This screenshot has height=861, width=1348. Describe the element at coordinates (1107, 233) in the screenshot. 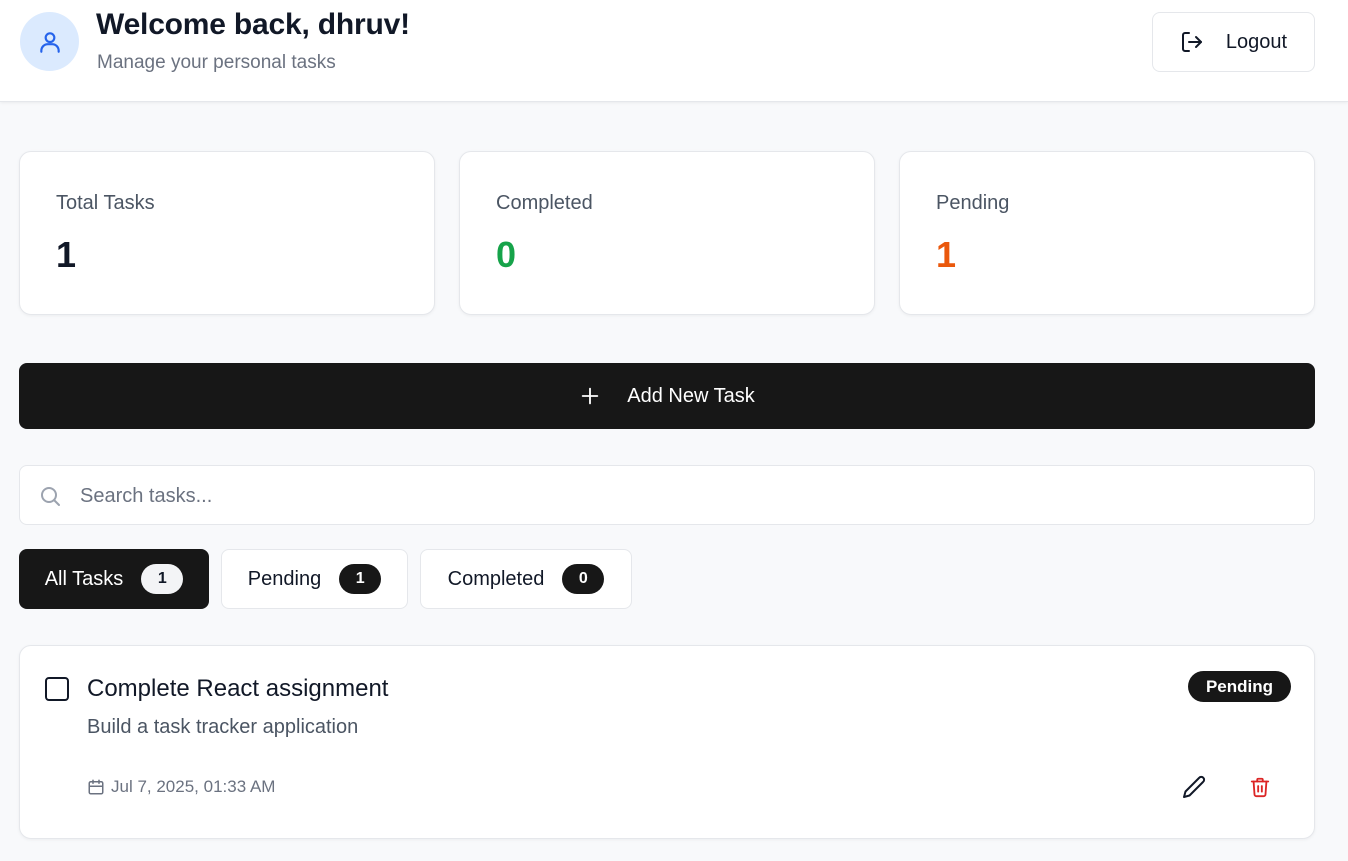

I see `stat-card-pending: Pending 1` at that location.